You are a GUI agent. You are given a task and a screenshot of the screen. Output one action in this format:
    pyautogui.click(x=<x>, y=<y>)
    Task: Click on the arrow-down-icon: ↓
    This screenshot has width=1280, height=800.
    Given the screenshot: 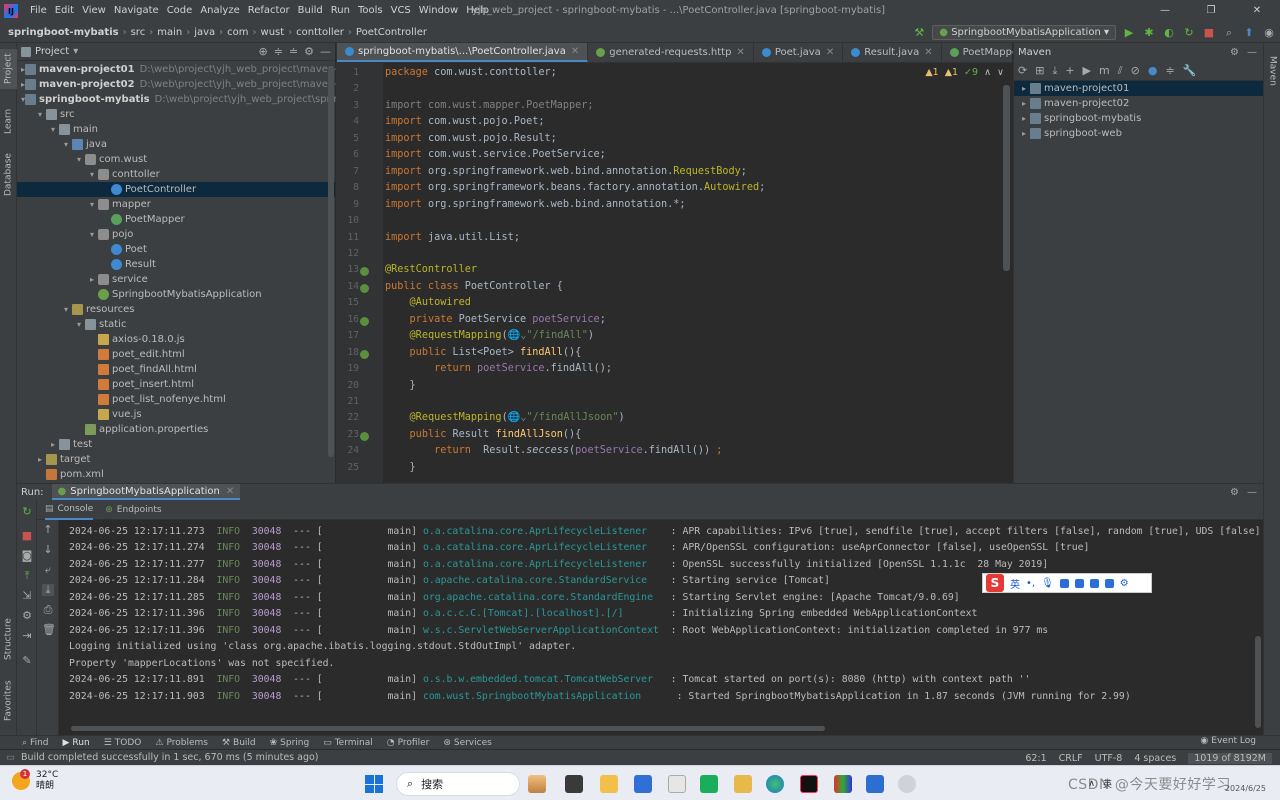 What is the action you would take?
    pyautogui.click(x=48, y=550)
    